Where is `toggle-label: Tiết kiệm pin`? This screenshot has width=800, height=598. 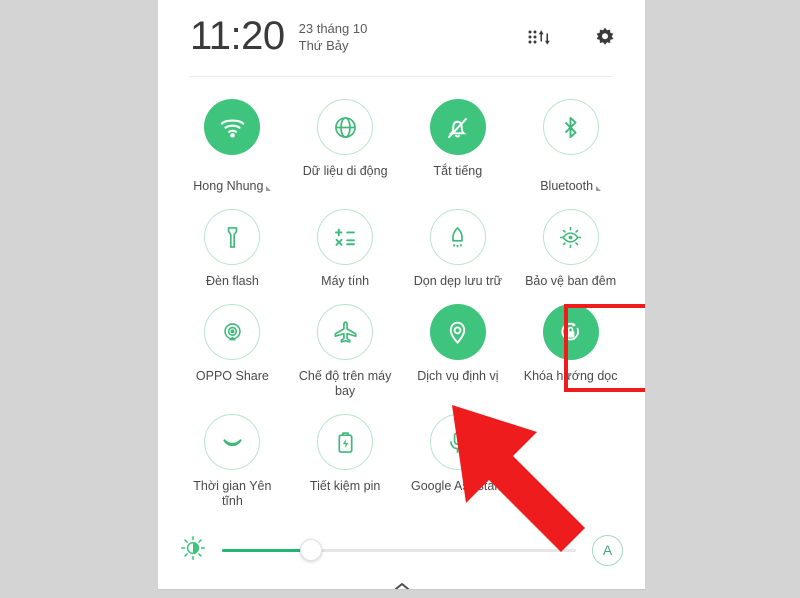
toggle-label: Tiết kiệm pin is located at coordinates (345, 486).